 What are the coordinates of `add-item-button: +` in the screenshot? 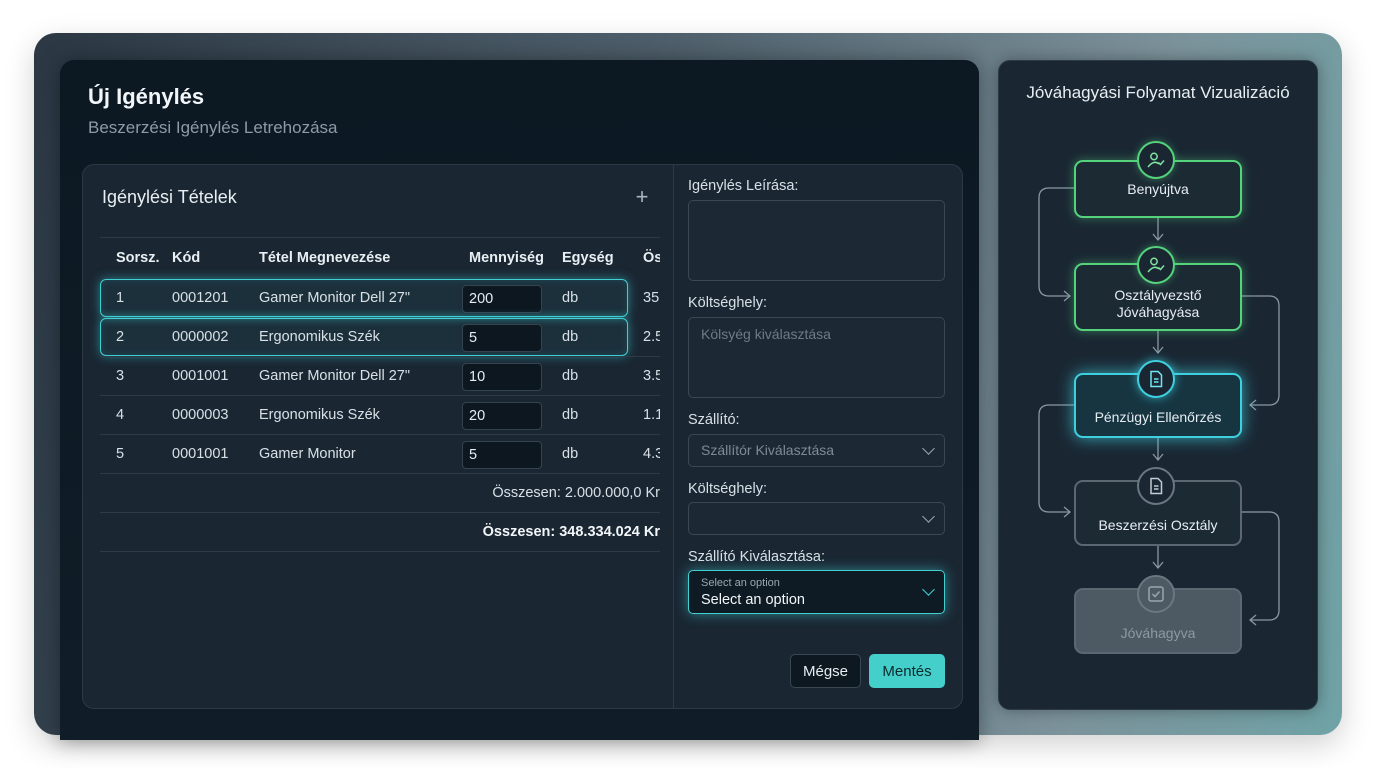 It's located at (642, 197).